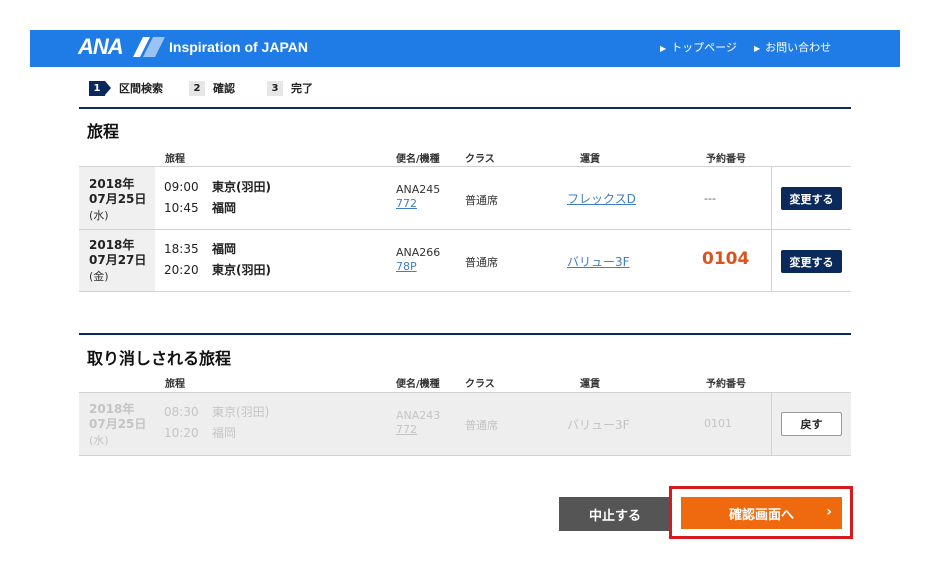 This screenshot has height=575, width=930. What do you see at coordinates (615, 514) in the screenshot?
I see `cancel-button: 中止する` at bounding box center [615, 514].